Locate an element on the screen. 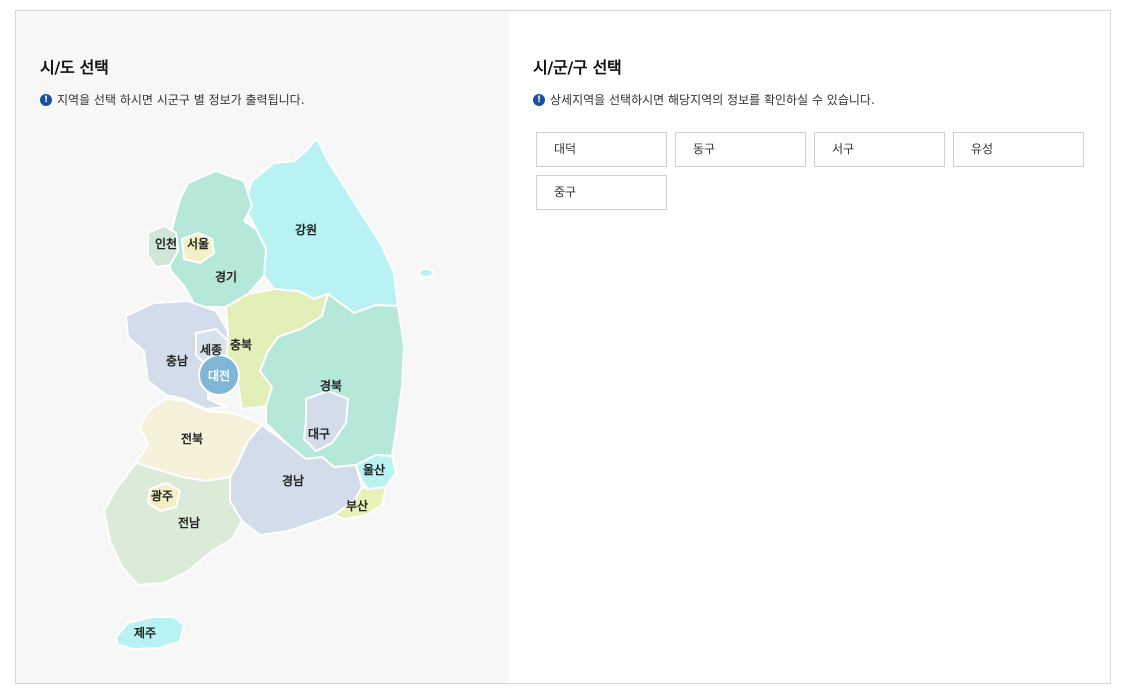  exclamation-icon: ! is located at coordinates (539, 99).